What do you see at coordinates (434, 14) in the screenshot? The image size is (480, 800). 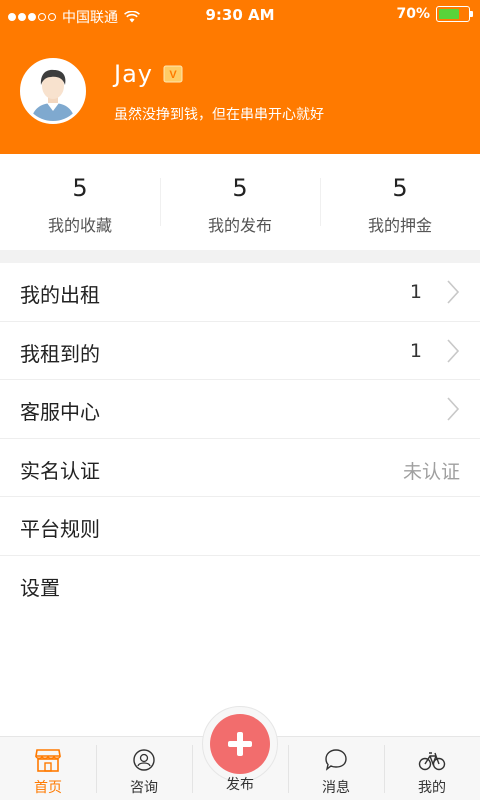 I see `status-right: 70%` at bounding box center [434, 14].